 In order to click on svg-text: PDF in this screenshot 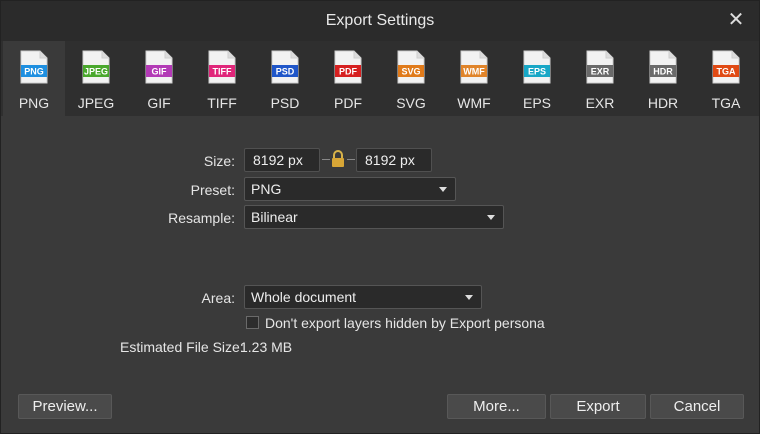, I will do `click(348, 72)`.